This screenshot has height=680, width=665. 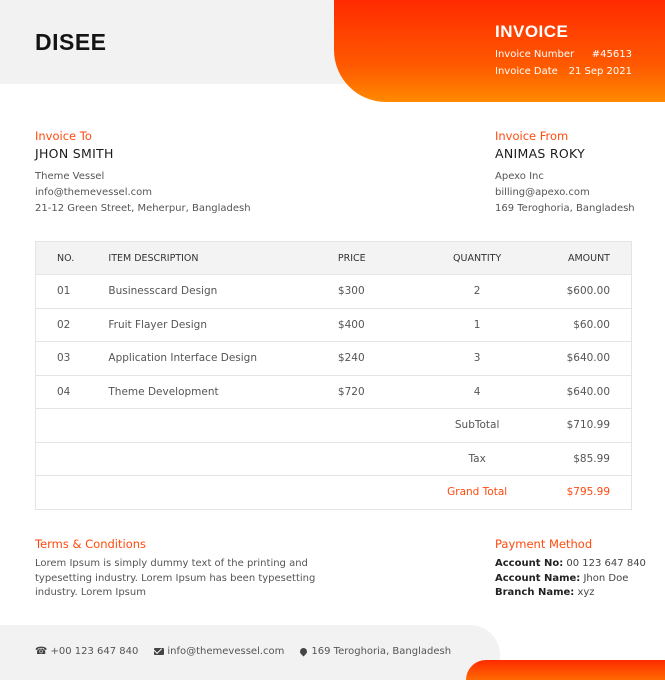 I want to click on invoice-from-name: ANIMAS ROKY, so click(x=540, y=153).